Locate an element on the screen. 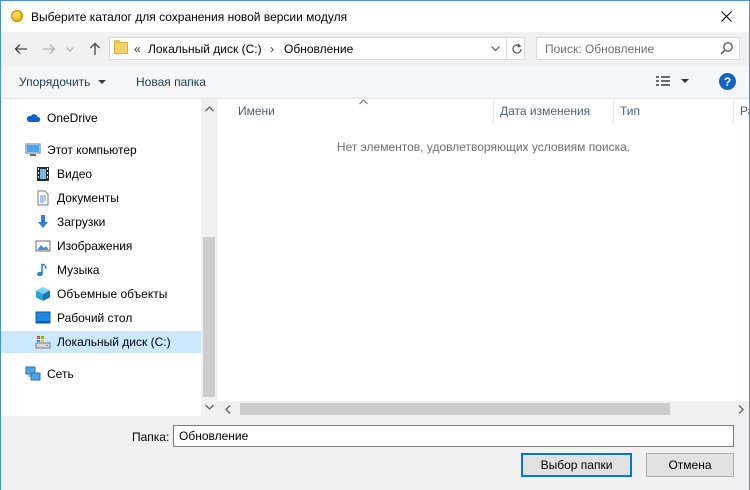  sidebar-item-label: Сеть is located at coordinates (60, 374).